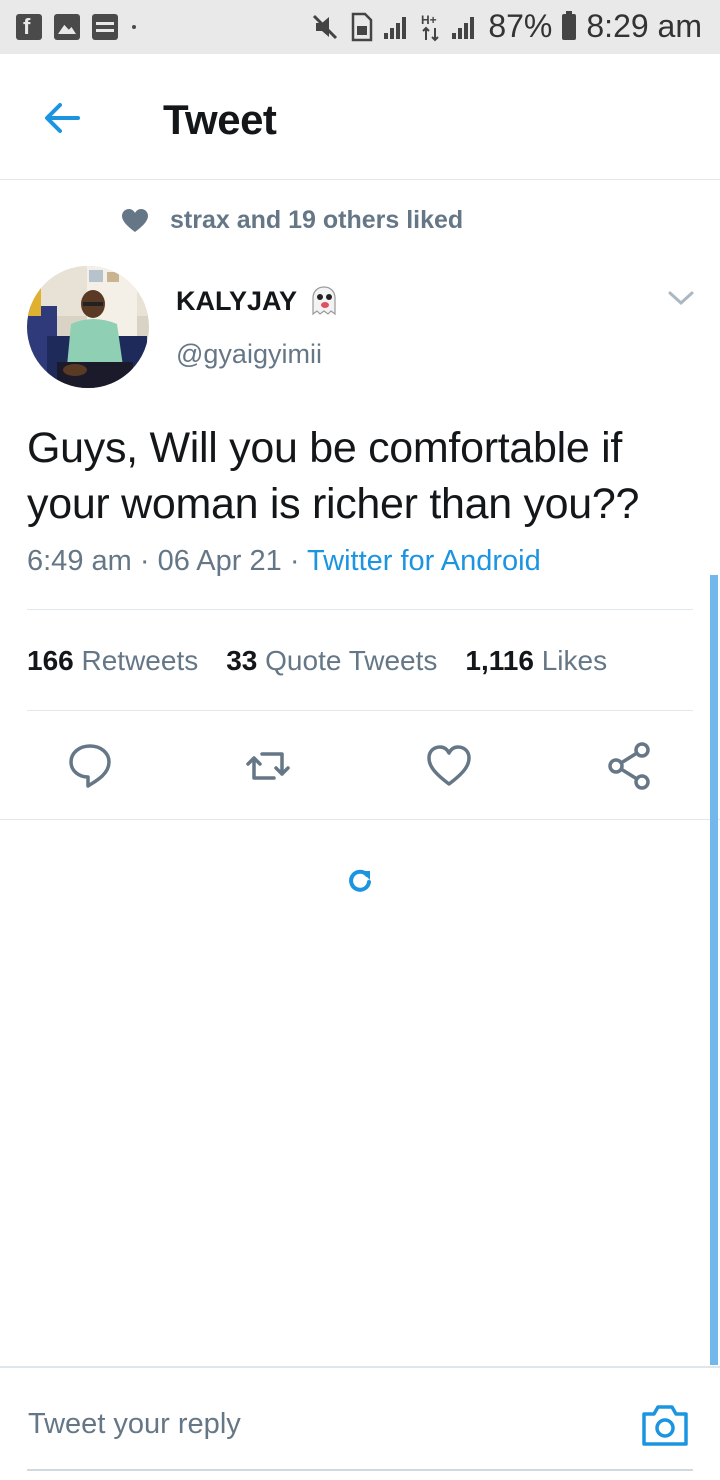 This screenshot has height=1480, width=720. I want to click on quotes-stat: 33 Quote Tweets, so click(331, 661).